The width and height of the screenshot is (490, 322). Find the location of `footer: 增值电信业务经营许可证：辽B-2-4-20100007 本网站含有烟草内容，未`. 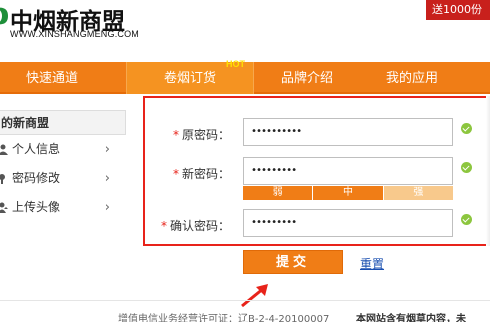

footer: 增值电信业务经营许可证：辽B-2-4-20100007 本网站含有烟草内容，未 is located at coordinates (245, 311).